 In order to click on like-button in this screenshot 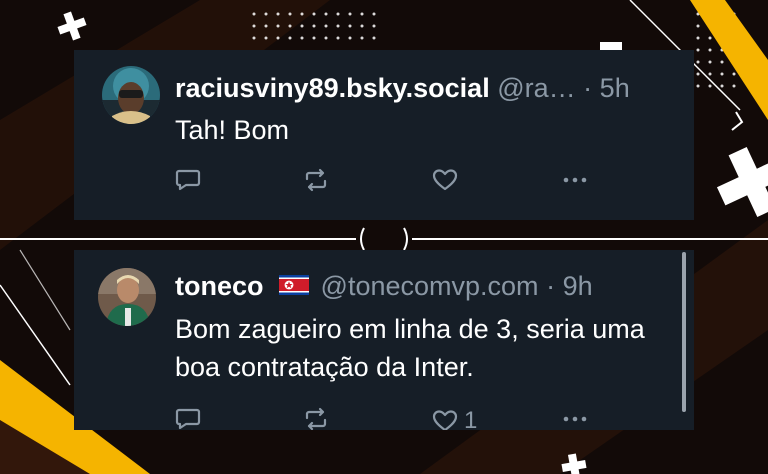, I will do `click(445, 180)`.